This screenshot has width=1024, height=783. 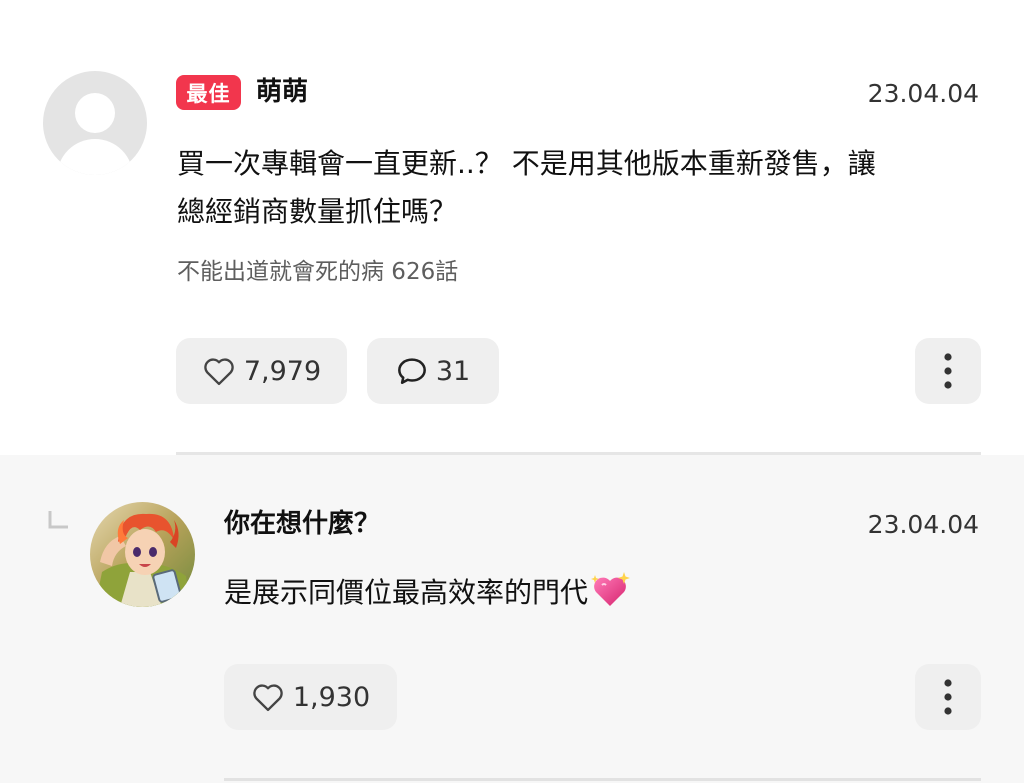 What do you see at coordinates (58, 520) in the screenshot?
I see `reply-indicator-icon` at bounding box center [58, 520].